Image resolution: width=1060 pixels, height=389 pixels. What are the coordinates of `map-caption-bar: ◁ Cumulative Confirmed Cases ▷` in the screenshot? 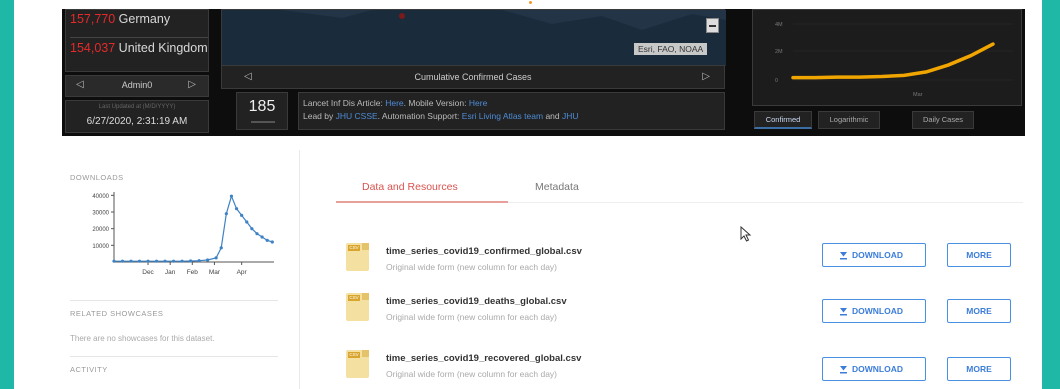 It's located at (473, 77).